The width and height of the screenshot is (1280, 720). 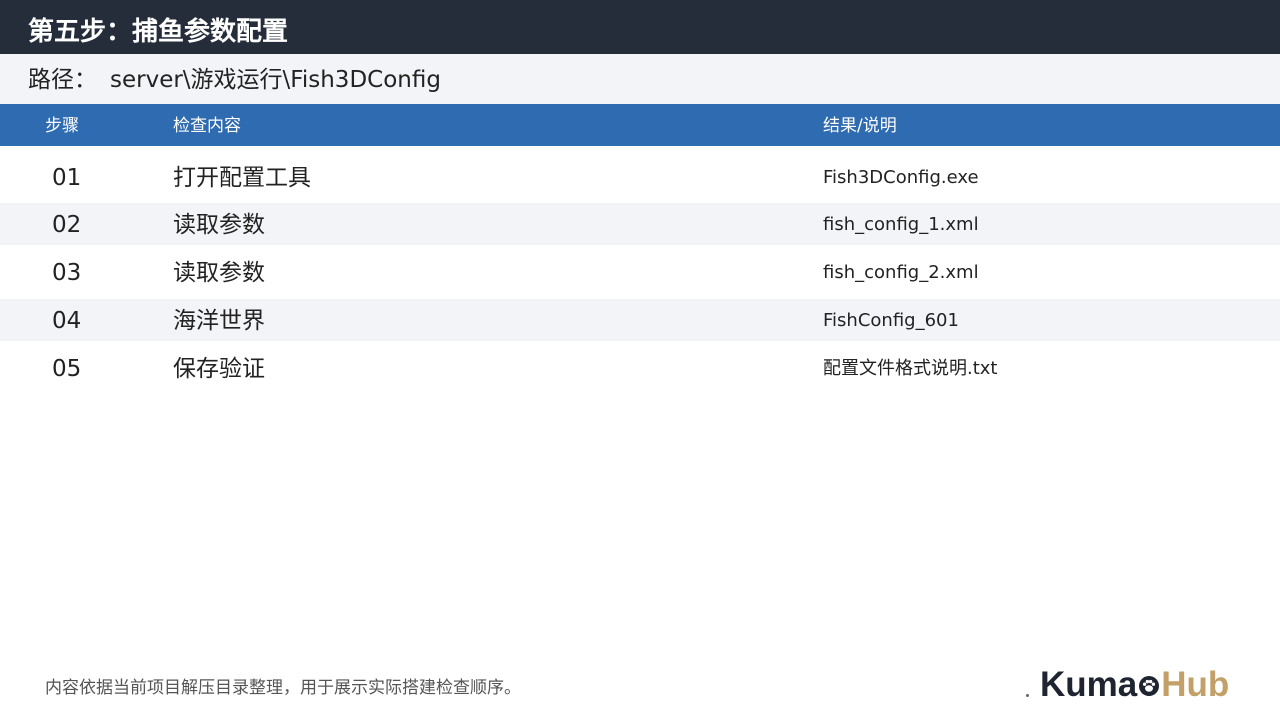 What do you see at coordinates (62, 126) in the screenshot?
I see `header-step: 步骤` at bounding box center [62, 126].